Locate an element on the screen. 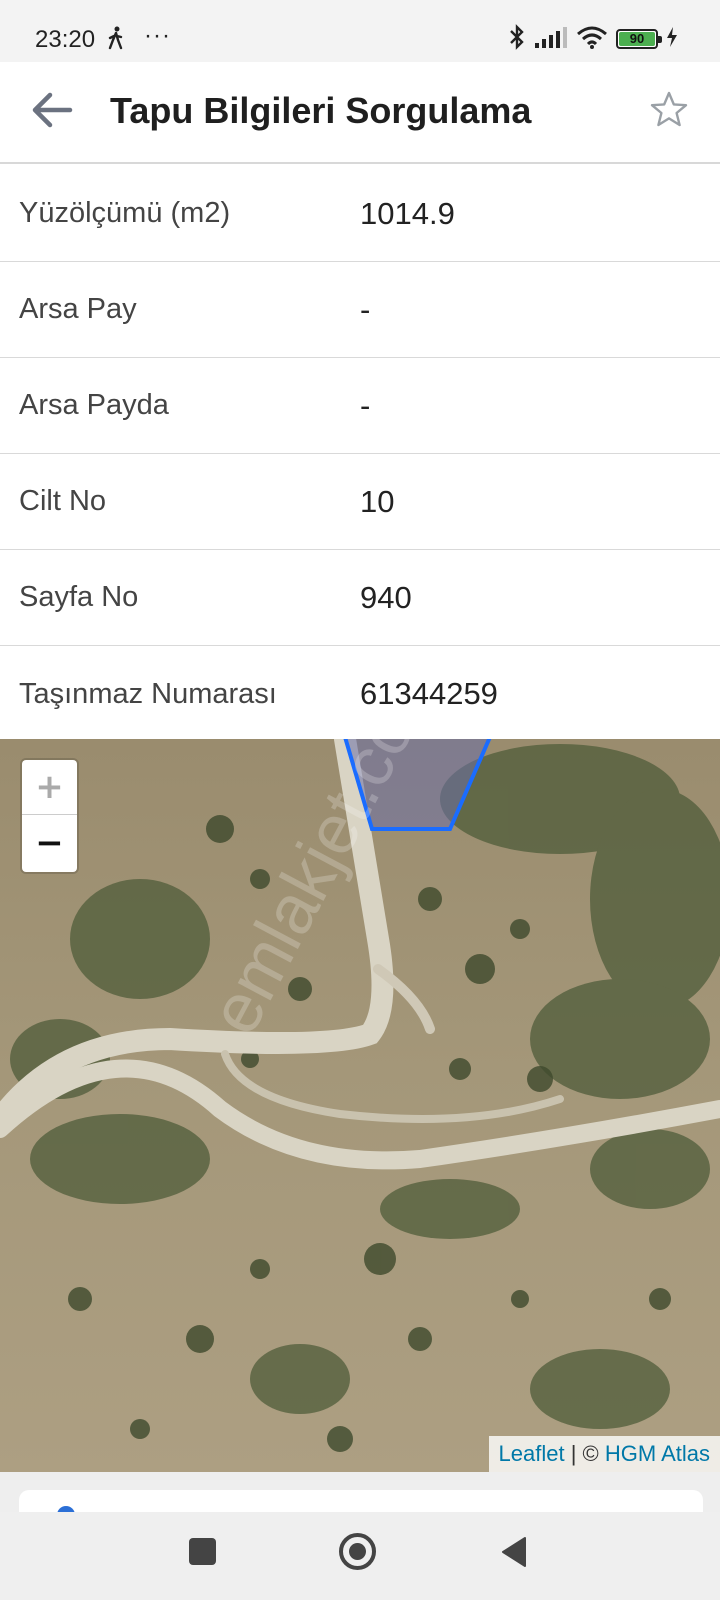 The image size is (720, 1600). status-time: 23:20 is located at coordinates (65, 39).